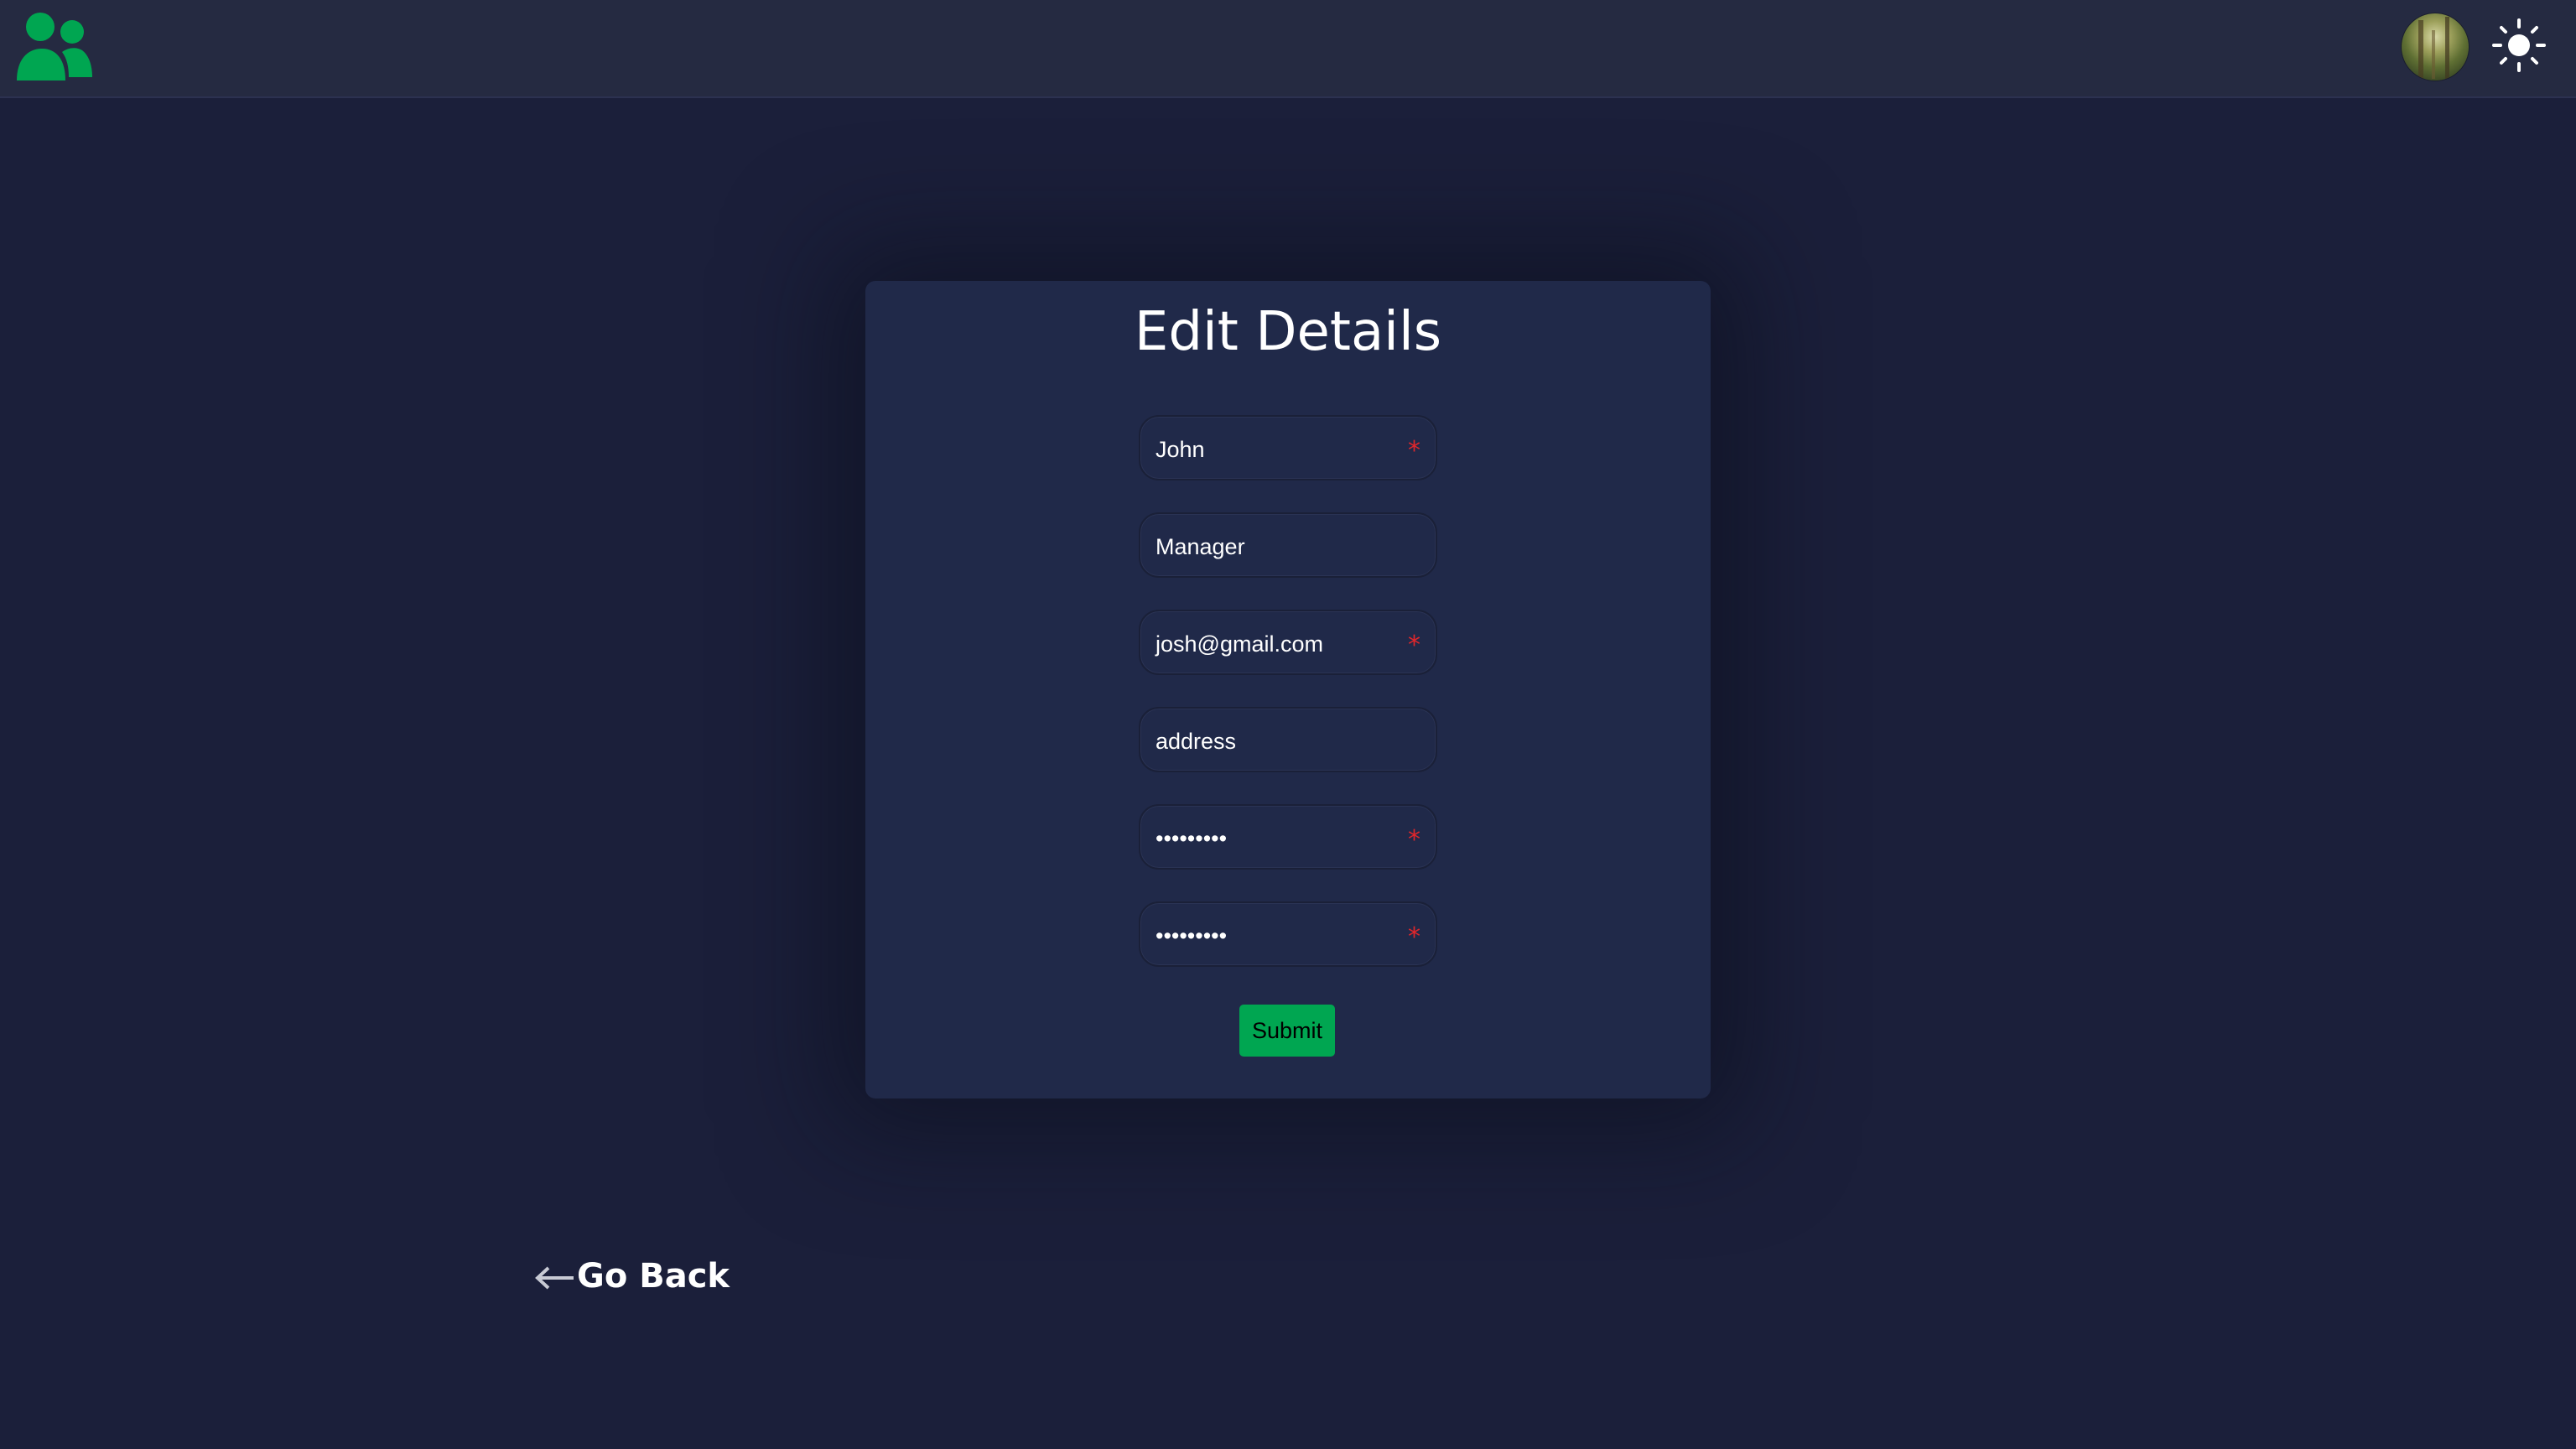 This screenshot has height=1449, width=2576. What do you see at coordinates (1288, 739) in the screenshot?
I see `address-input: address` at bounding box center [1288, 739].